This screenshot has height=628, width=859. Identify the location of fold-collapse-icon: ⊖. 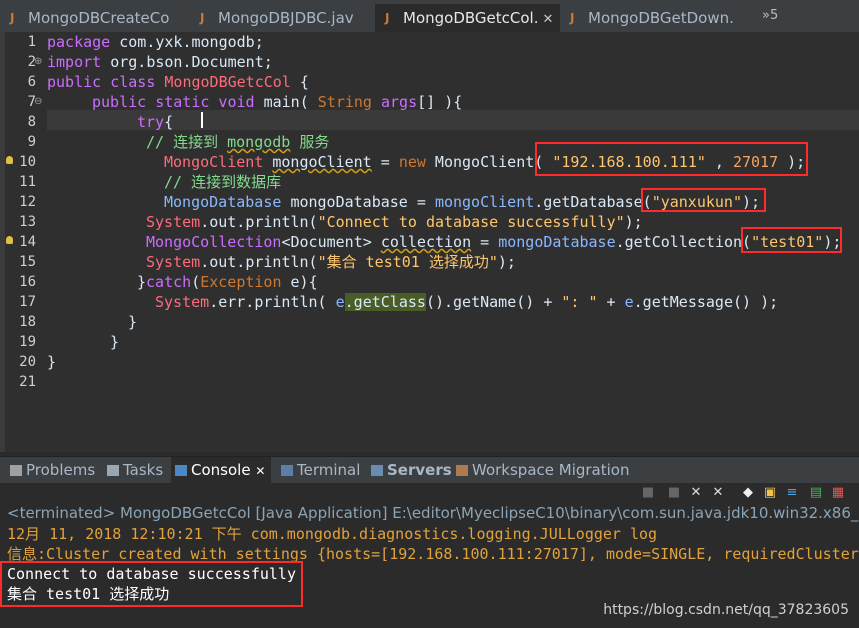
(38, 102).